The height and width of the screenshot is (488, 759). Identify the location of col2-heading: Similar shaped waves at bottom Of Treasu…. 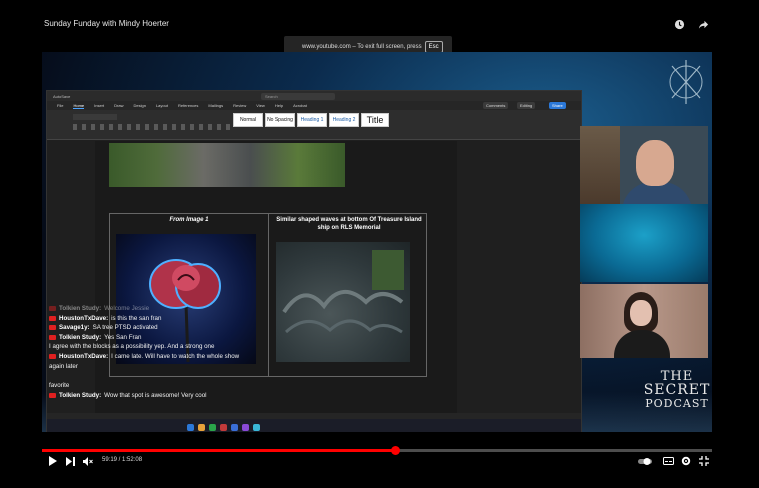
(349, 224).